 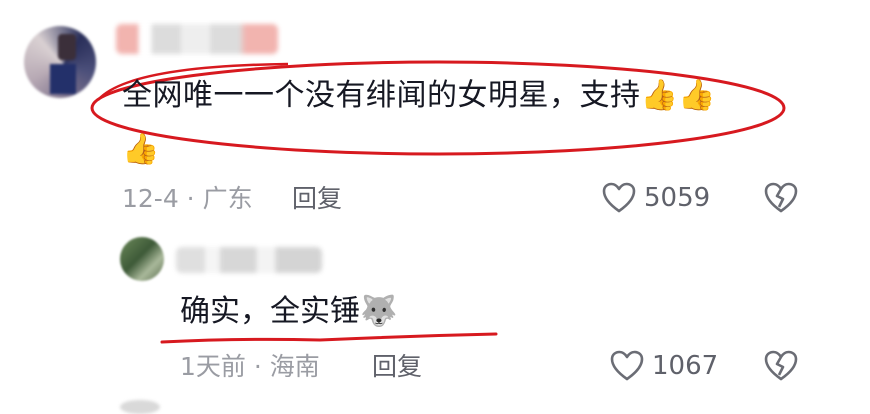 I want to click on reply-text: 确实，全实锤🐺, so click(x=288, y=312).